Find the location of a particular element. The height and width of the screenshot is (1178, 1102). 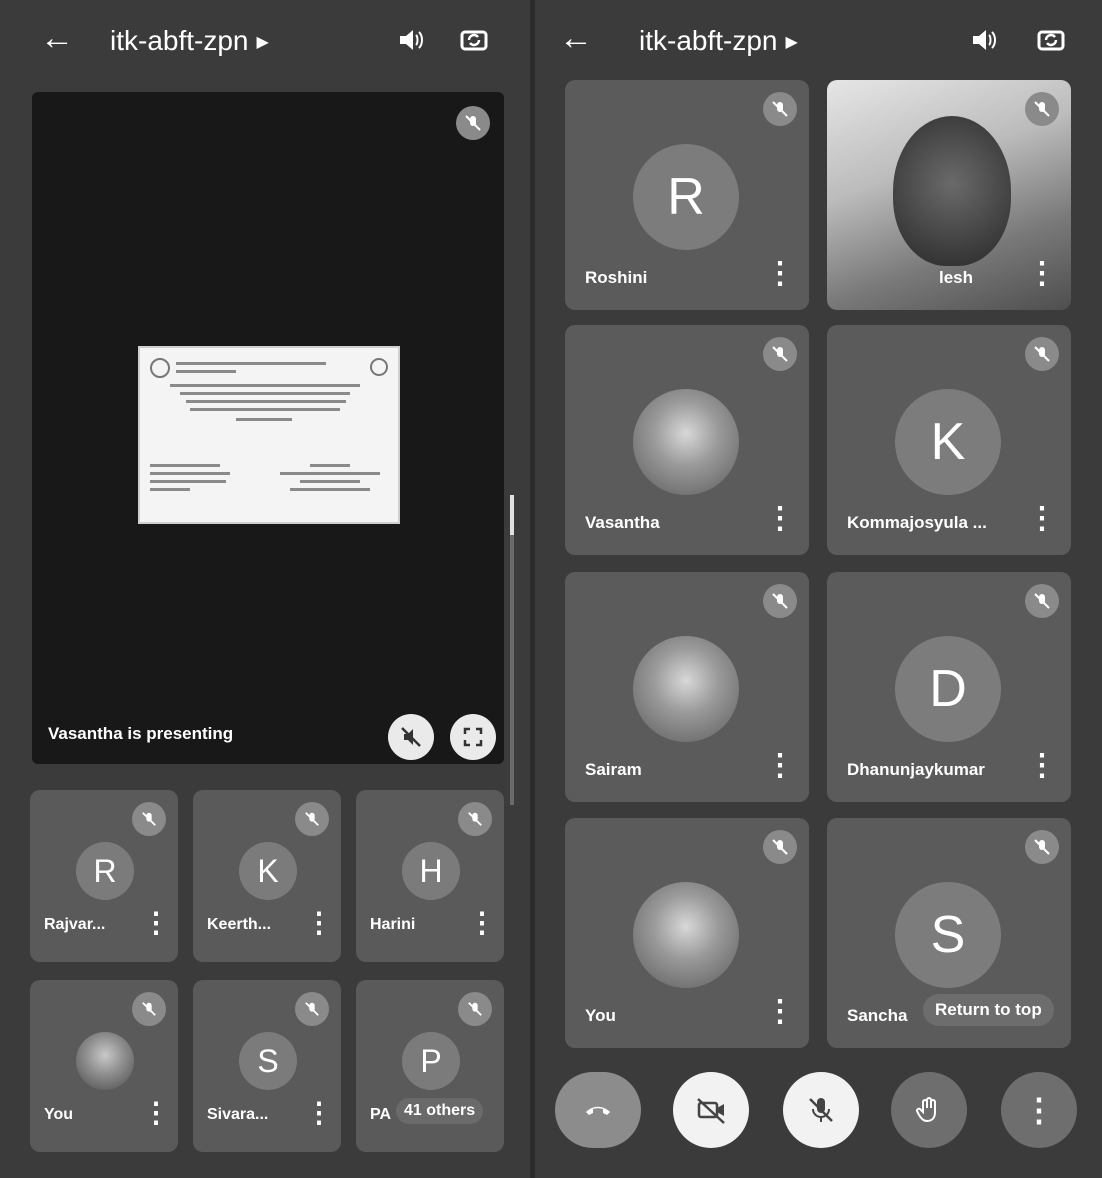

end-call-button is located at coordinates (598, 1110).